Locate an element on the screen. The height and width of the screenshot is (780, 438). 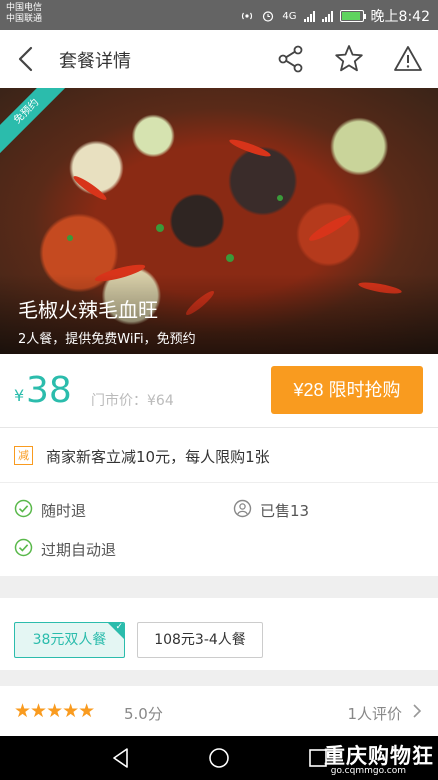
discount-badge: 减 is located at coordinates (23, 455).